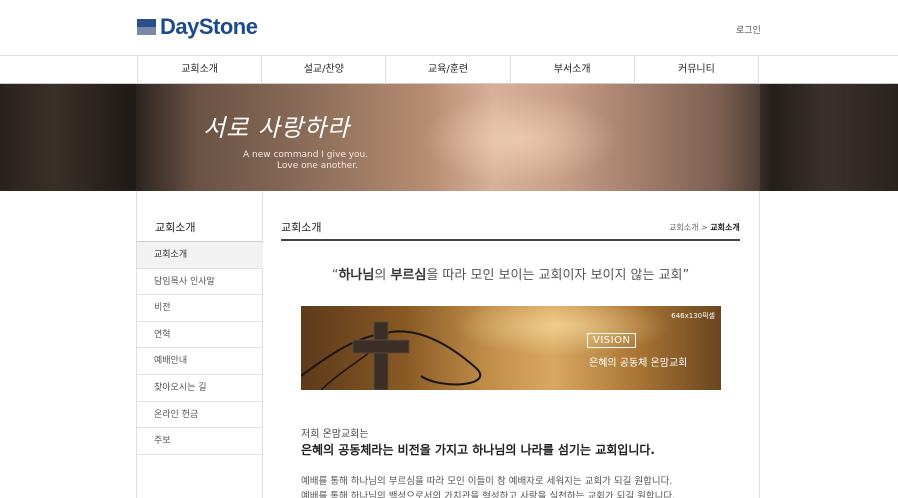  I want to click on vision-caption: 은혜의 공동체 온맘교회, so click(638, 363).